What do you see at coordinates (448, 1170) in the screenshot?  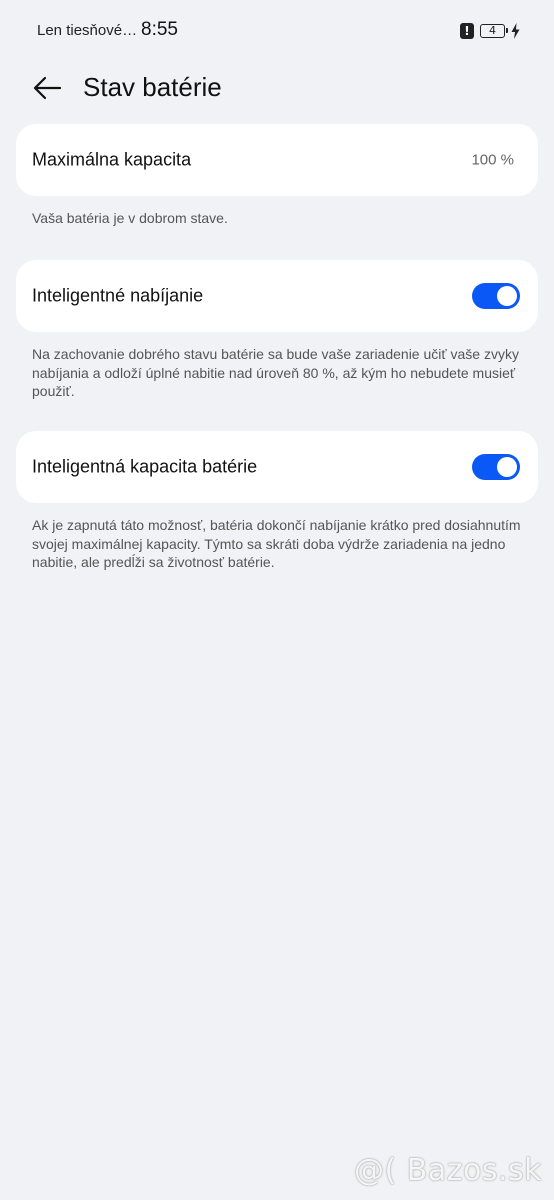 I see `watermark: @( Bazos.sk` at bounding box center [448, 1170].